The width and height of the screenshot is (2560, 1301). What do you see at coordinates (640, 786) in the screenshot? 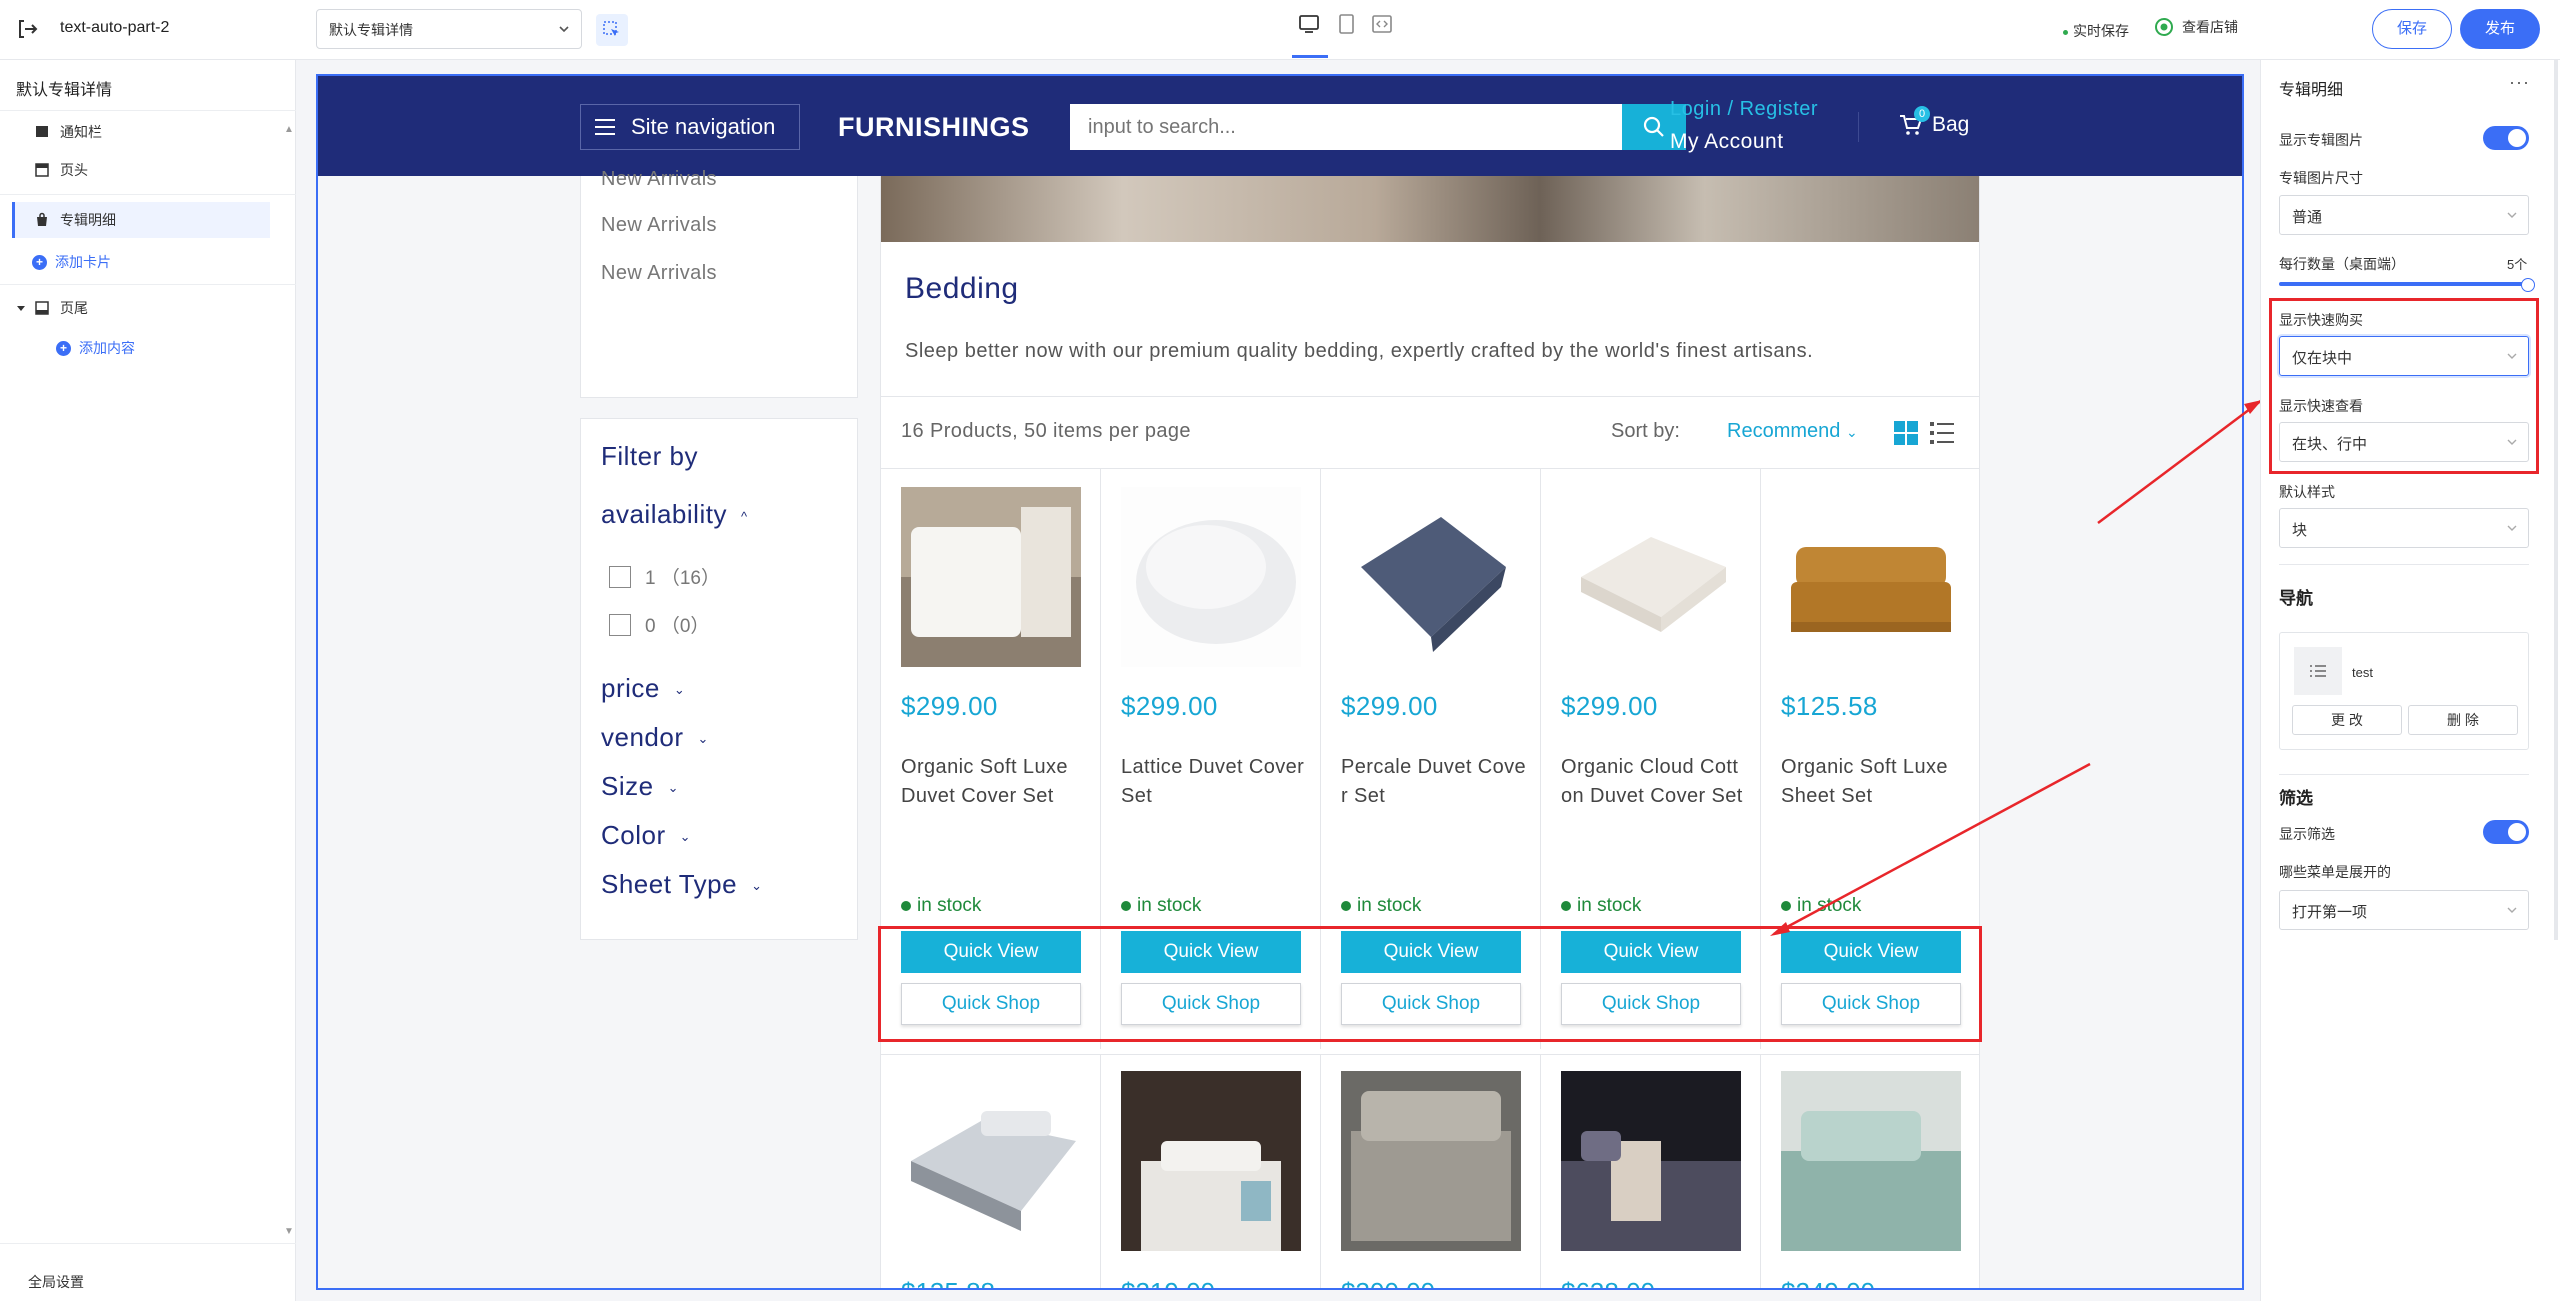
I see `filter-size: Size ⌄` at bounding box center [640, 786].